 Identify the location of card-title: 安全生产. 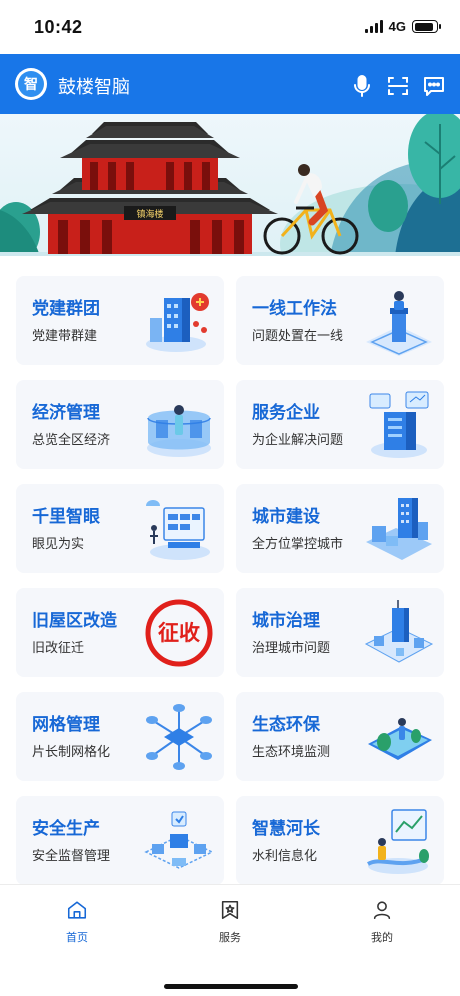
(66, 828).